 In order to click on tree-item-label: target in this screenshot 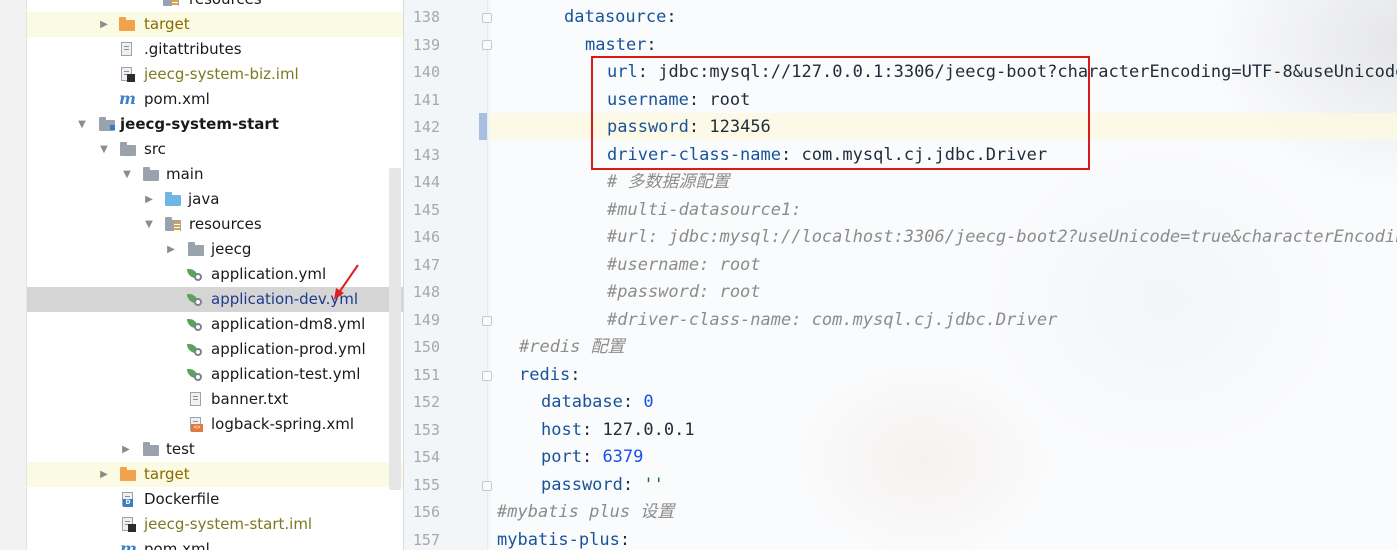, I will do `click(167, 24)`.